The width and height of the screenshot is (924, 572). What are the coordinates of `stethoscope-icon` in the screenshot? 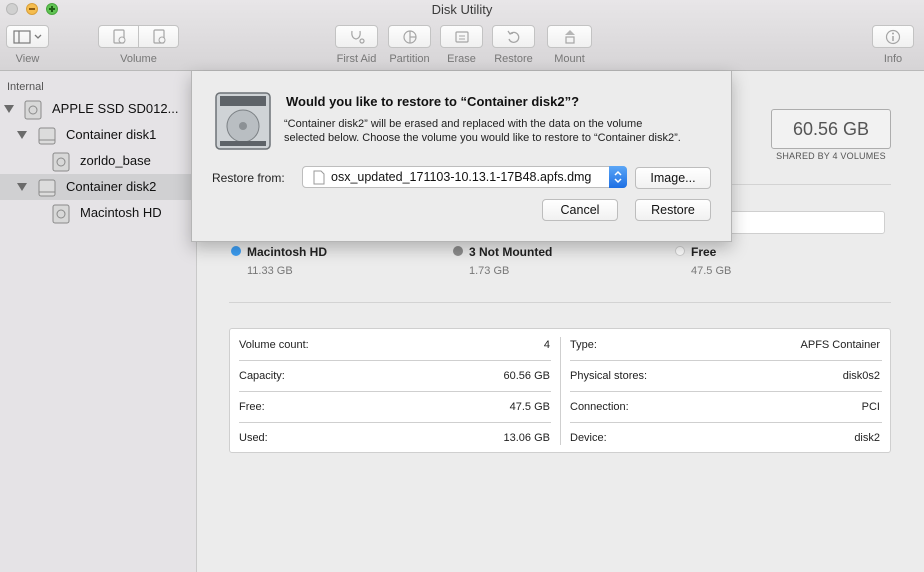 It's located at (357, 37).